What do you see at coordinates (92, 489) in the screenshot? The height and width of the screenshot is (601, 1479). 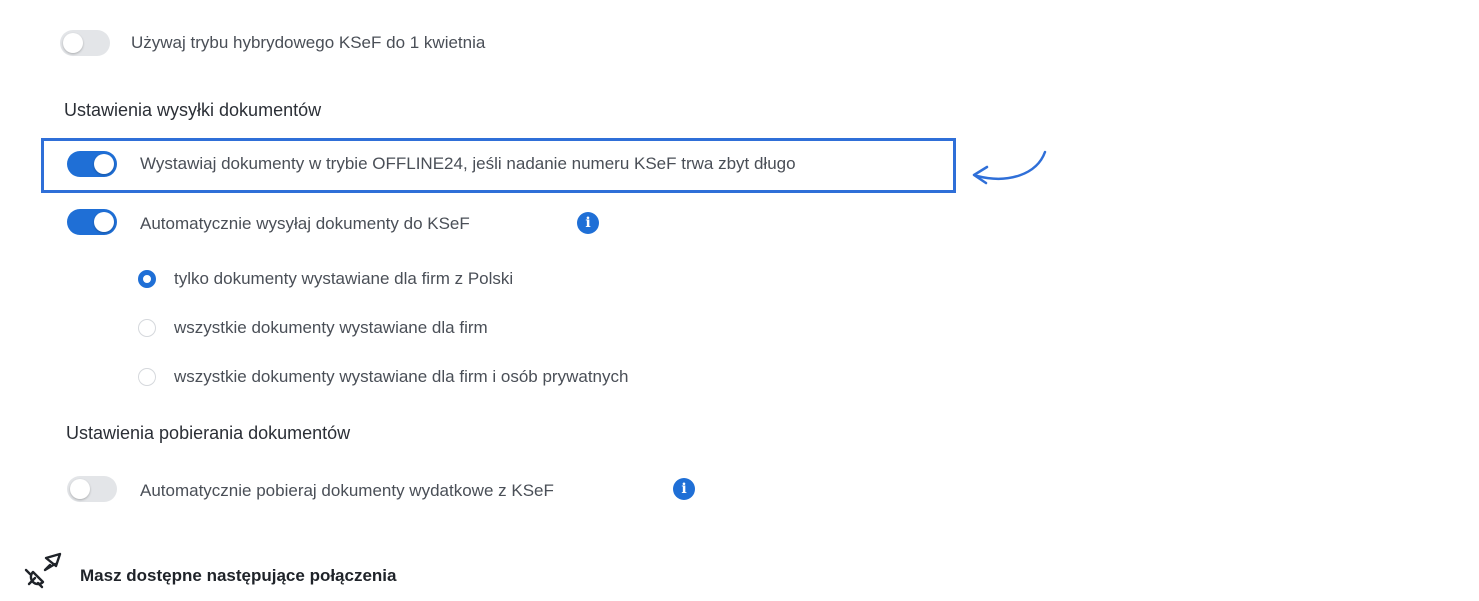 I see `auto-download-toggle` at bounding box center [92, 489].